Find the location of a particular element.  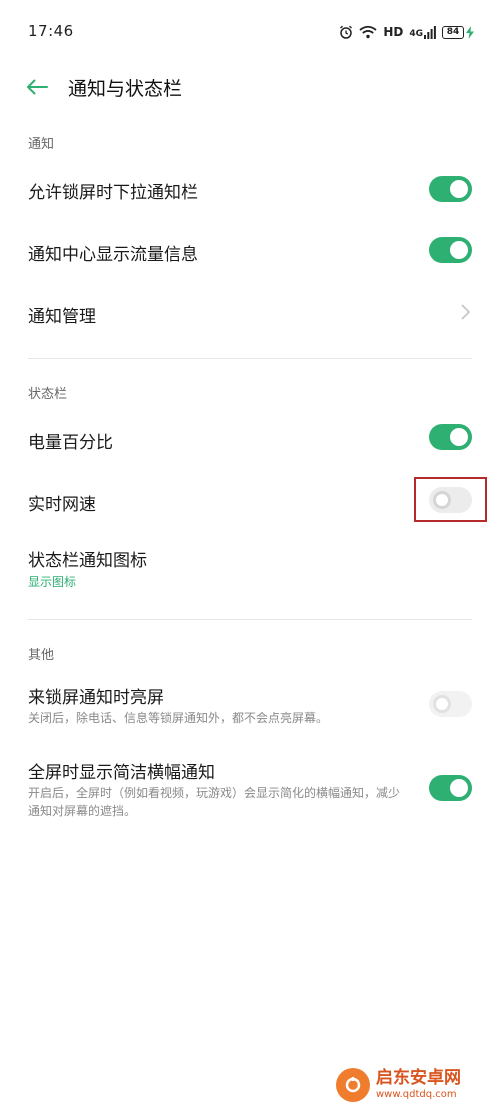

realtime-speed-label: 实时网速 is located at coordinates (62, 505).